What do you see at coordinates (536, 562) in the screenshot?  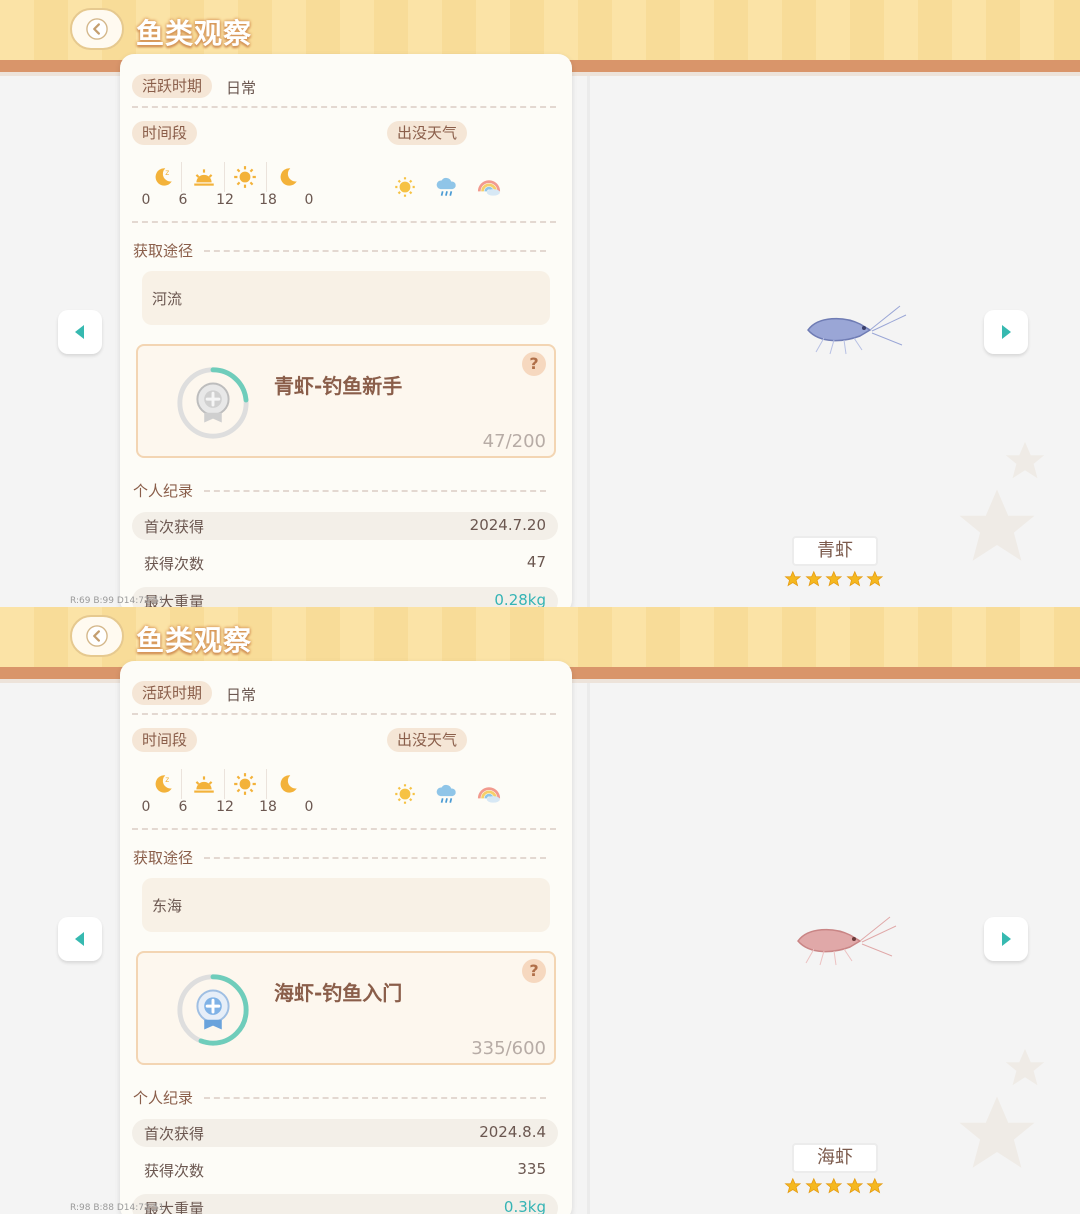 I see `record-value: 47` at bounding box center [536, 562].